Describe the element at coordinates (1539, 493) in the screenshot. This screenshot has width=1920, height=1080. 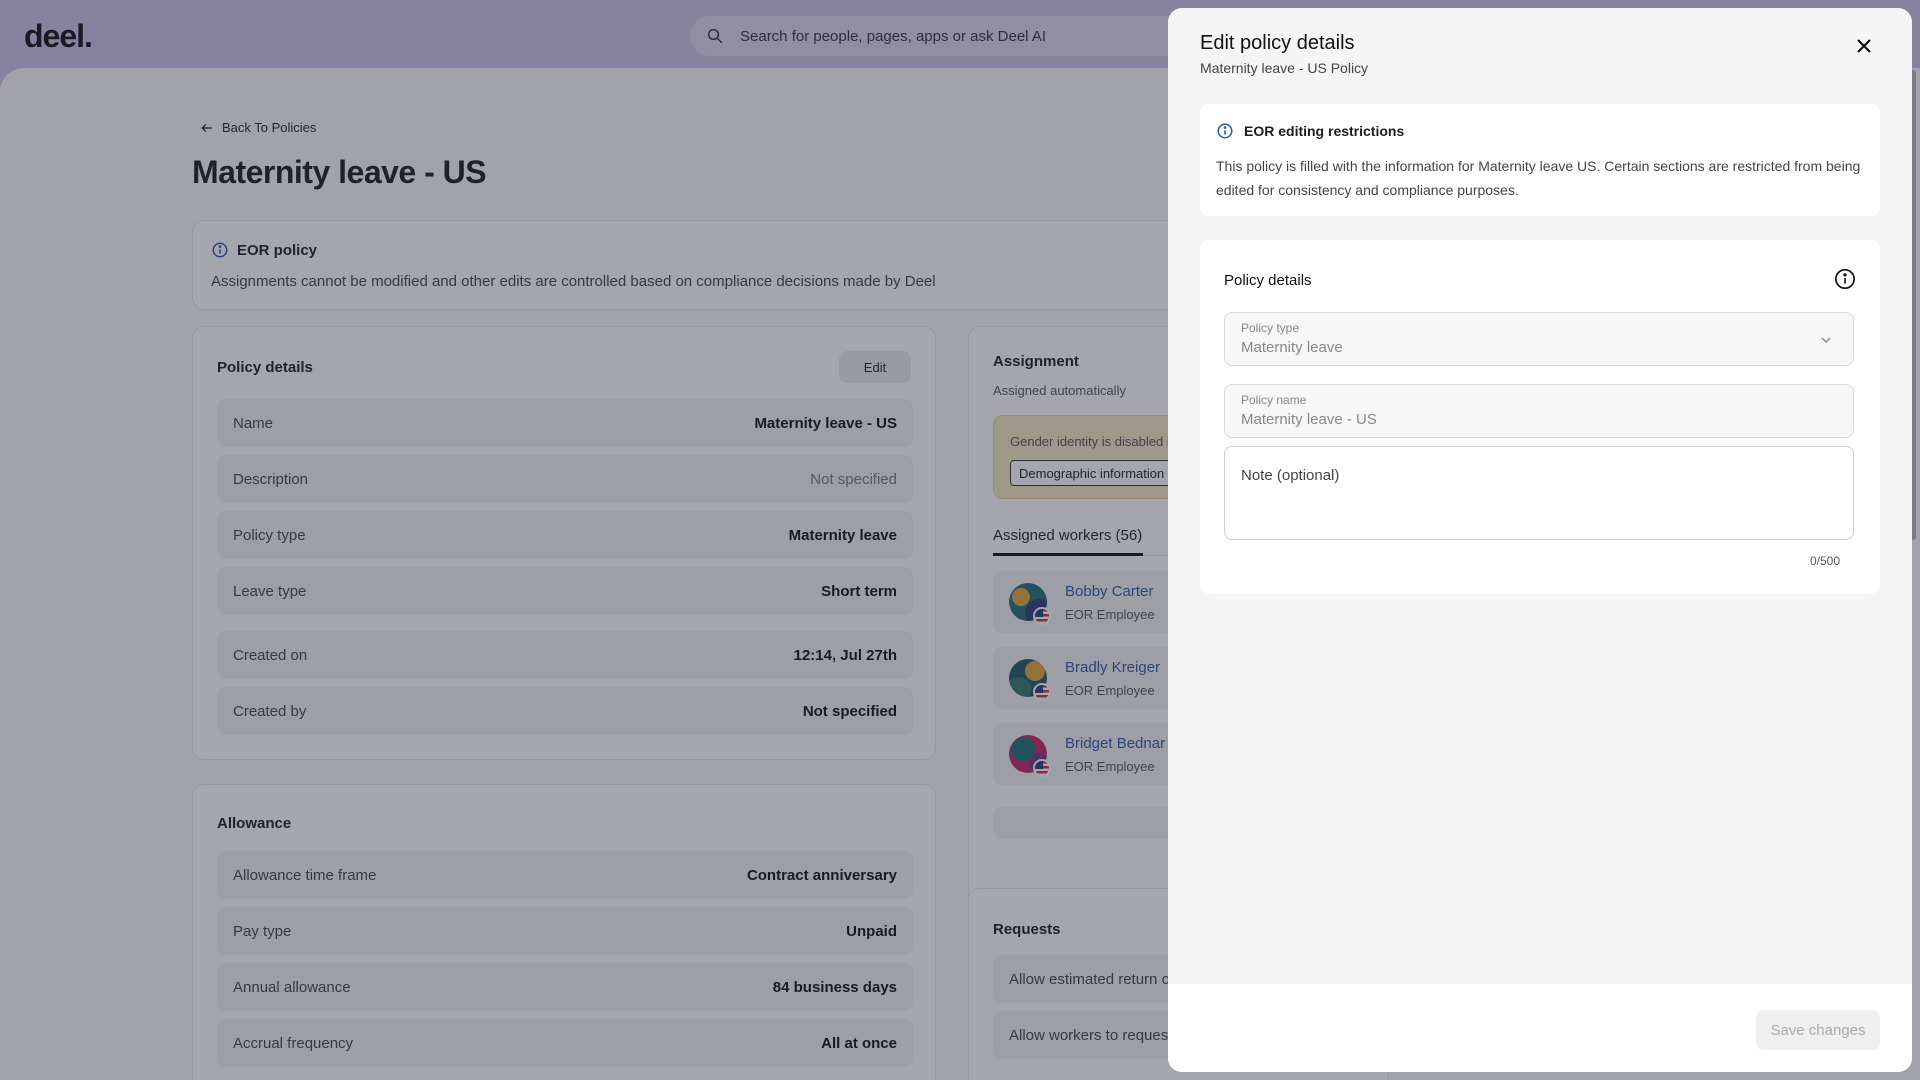
I see `note-textarea: Note (optional)` at that location.